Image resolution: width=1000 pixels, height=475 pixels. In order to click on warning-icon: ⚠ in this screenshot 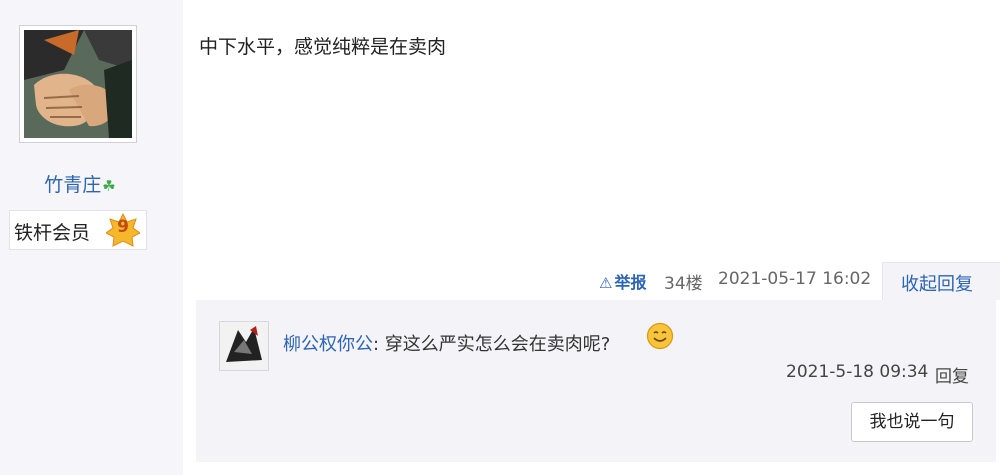, I will do `click(606, 283)`.